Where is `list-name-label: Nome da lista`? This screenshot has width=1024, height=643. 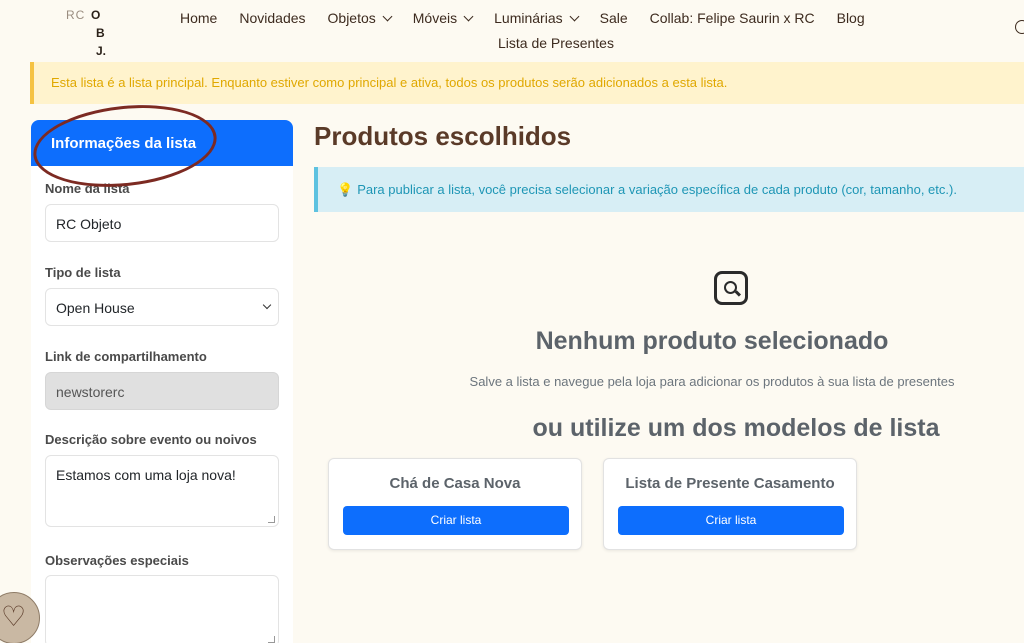 list-name-label: Nome da lista is located at coordinates (87, 188).